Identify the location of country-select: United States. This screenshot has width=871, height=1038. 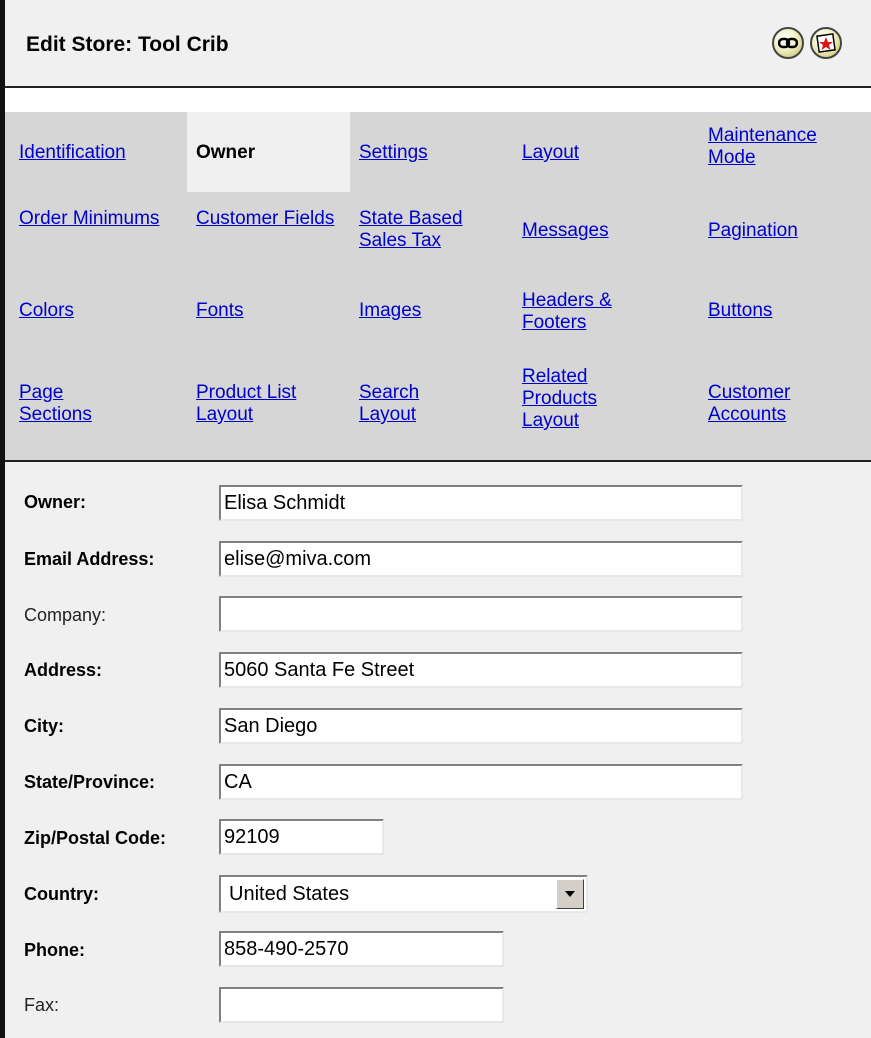
(403, 894).